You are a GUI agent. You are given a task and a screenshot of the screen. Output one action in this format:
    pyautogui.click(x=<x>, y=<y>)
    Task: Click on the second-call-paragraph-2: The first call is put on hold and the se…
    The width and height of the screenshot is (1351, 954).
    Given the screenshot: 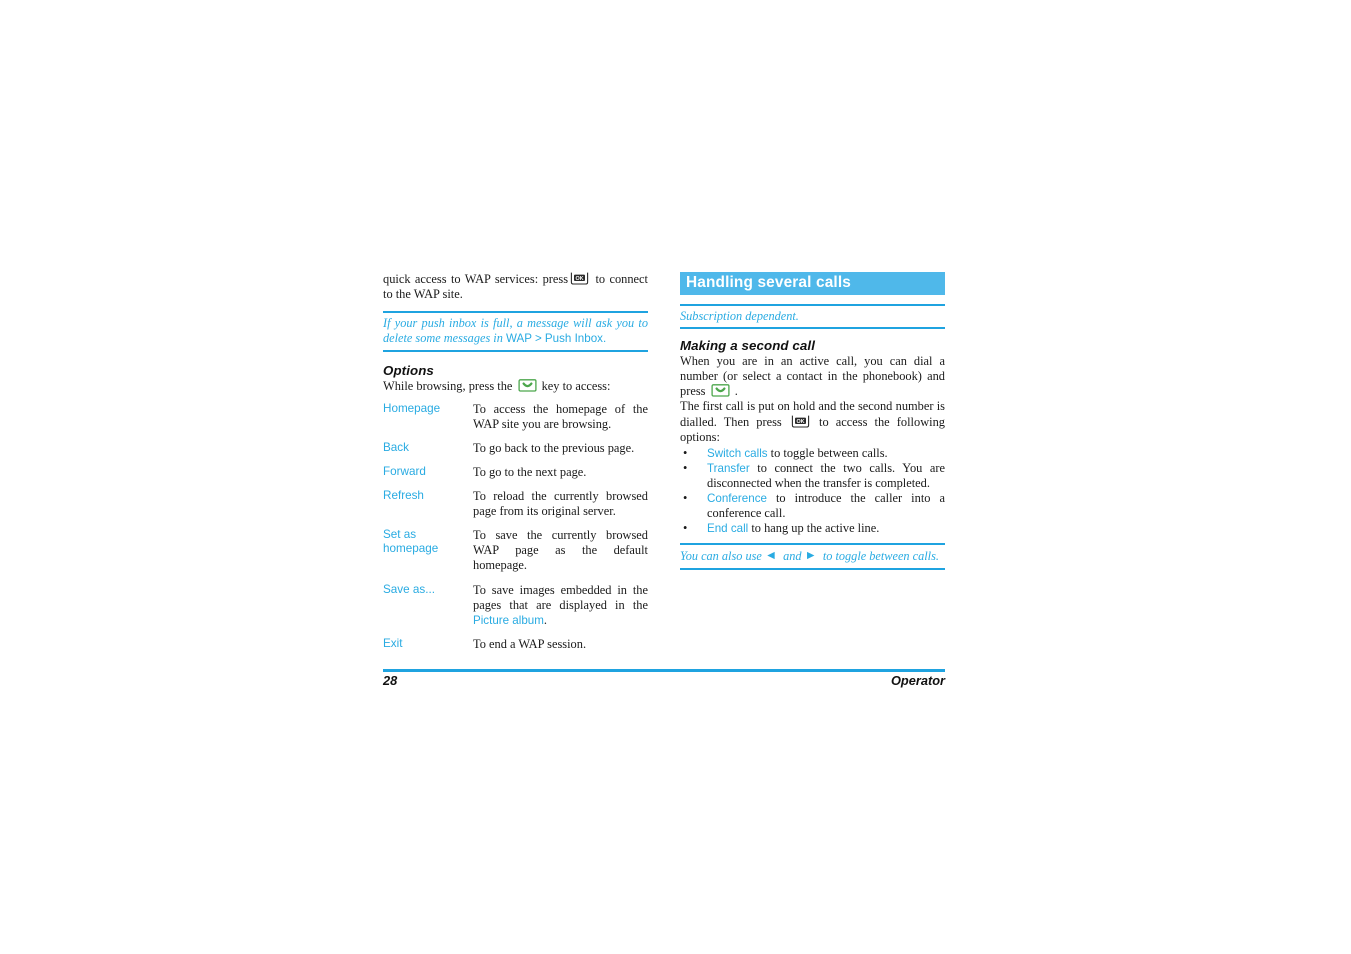 What is the action you would take?
    pyautogui.click(x=812, y=421)
    